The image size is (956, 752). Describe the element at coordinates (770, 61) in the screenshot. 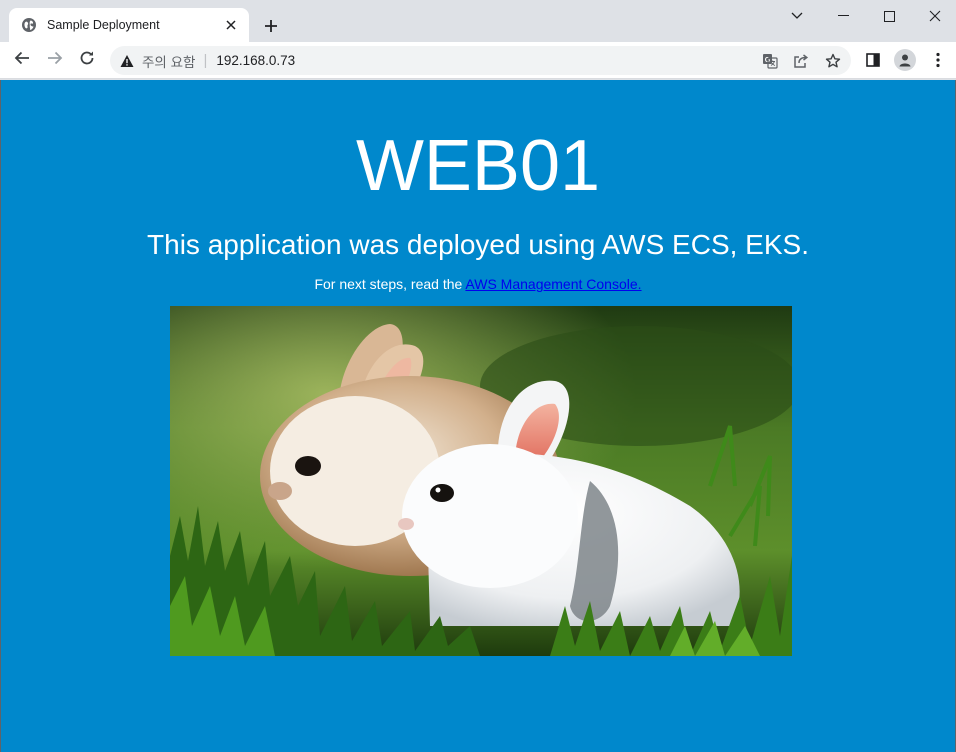

I see `translate-icon: G` at that location.